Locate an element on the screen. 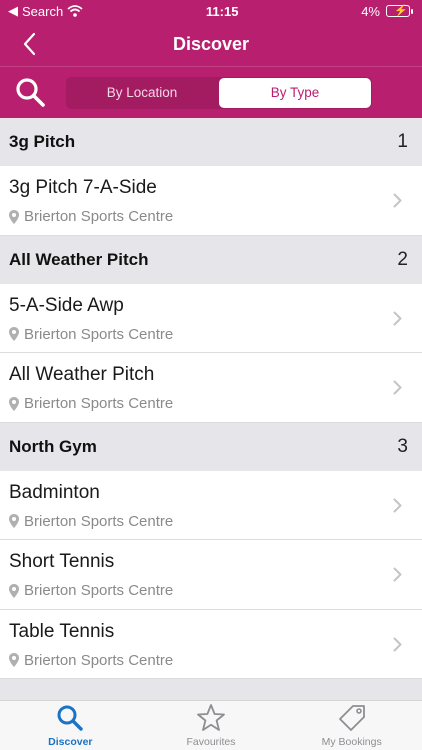 The image size is (422, 750). item-title: 5-A-Side Awp is located at coordinates (66, 305).